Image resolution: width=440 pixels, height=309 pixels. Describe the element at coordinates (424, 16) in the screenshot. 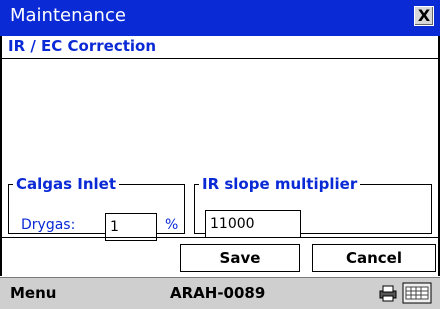

I see `close-button: X` at that location.